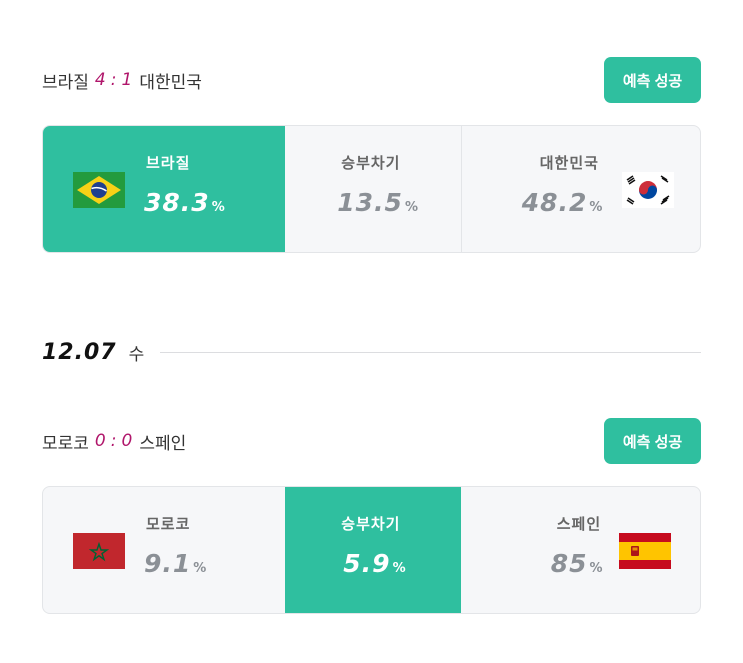 Image resolution: width=743 pixels, height=663 pixels. I want to click on option-percent-value: 9.1, so click(168, 563).